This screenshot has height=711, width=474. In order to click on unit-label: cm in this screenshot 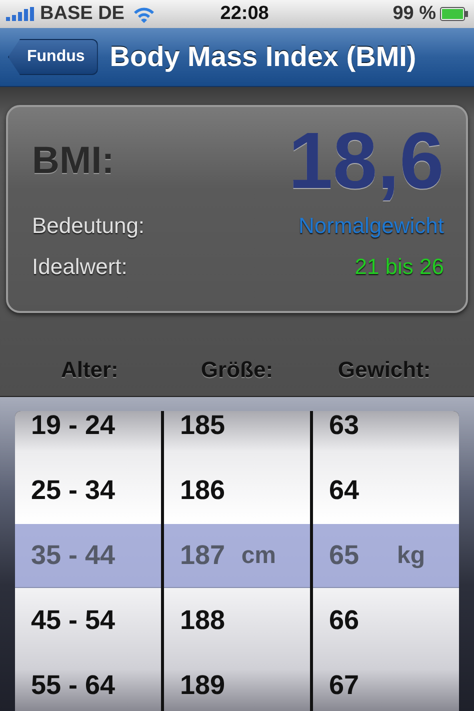, I will do `click(258, 555)`.